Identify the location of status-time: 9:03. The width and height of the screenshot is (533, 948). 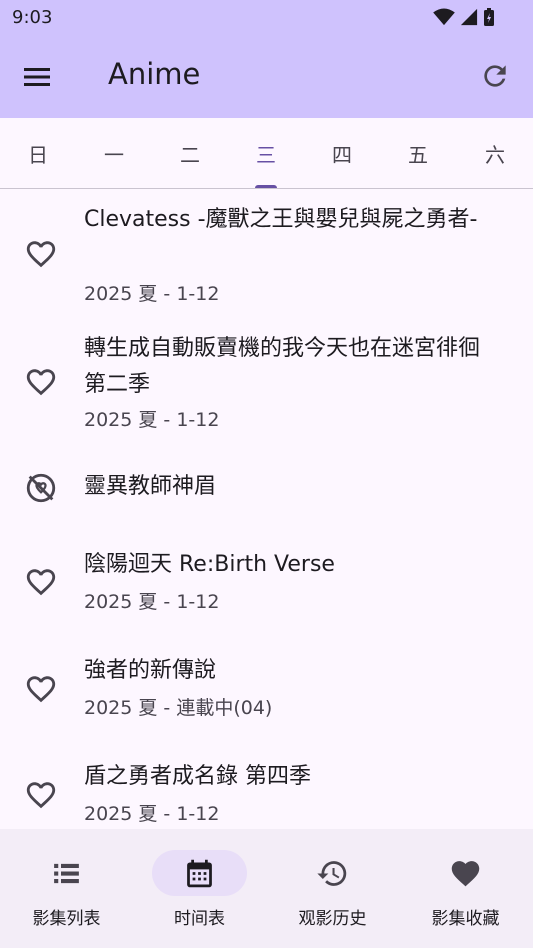
(32, 17).